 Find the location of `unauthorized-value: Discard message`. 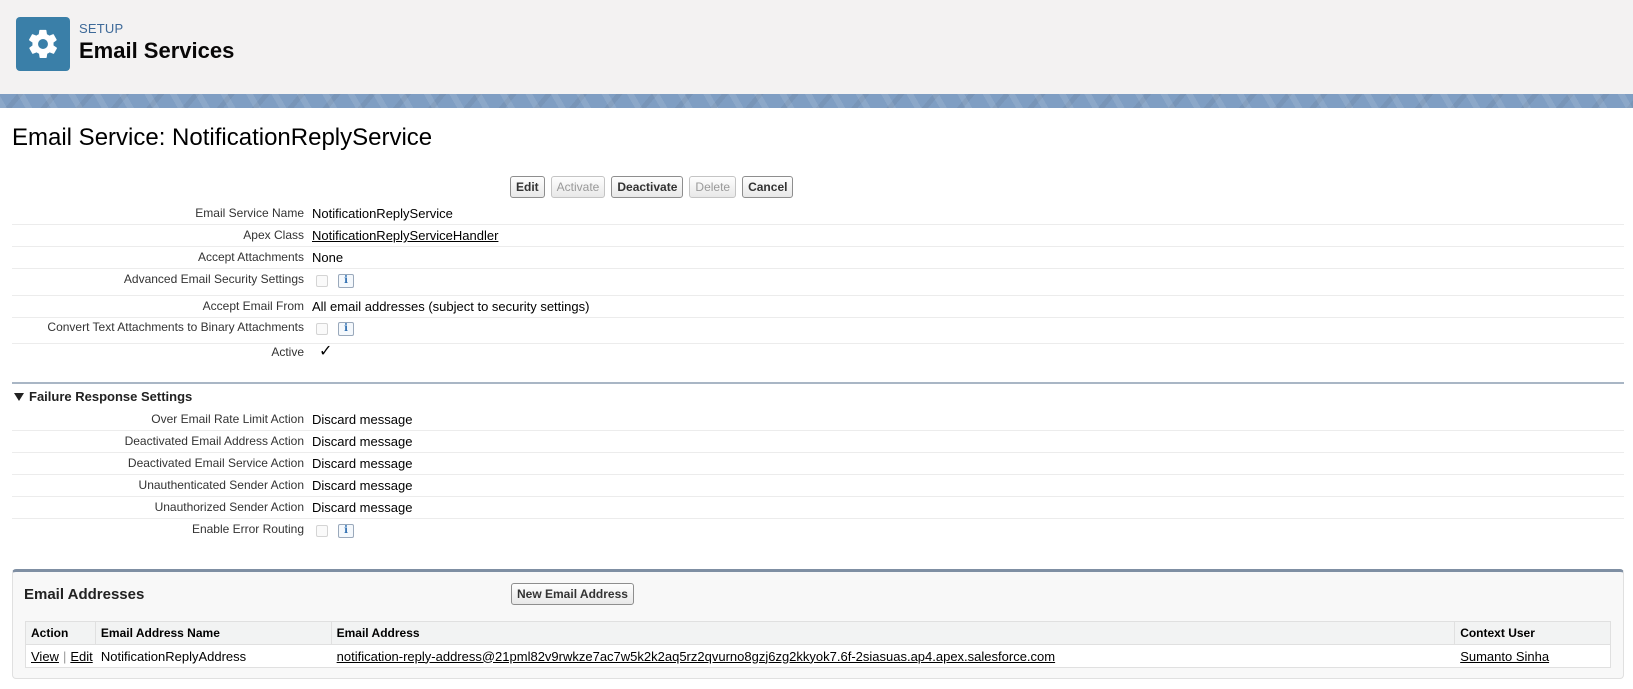

unauthorized-value: Discard message is located at coordinates (362, 507).